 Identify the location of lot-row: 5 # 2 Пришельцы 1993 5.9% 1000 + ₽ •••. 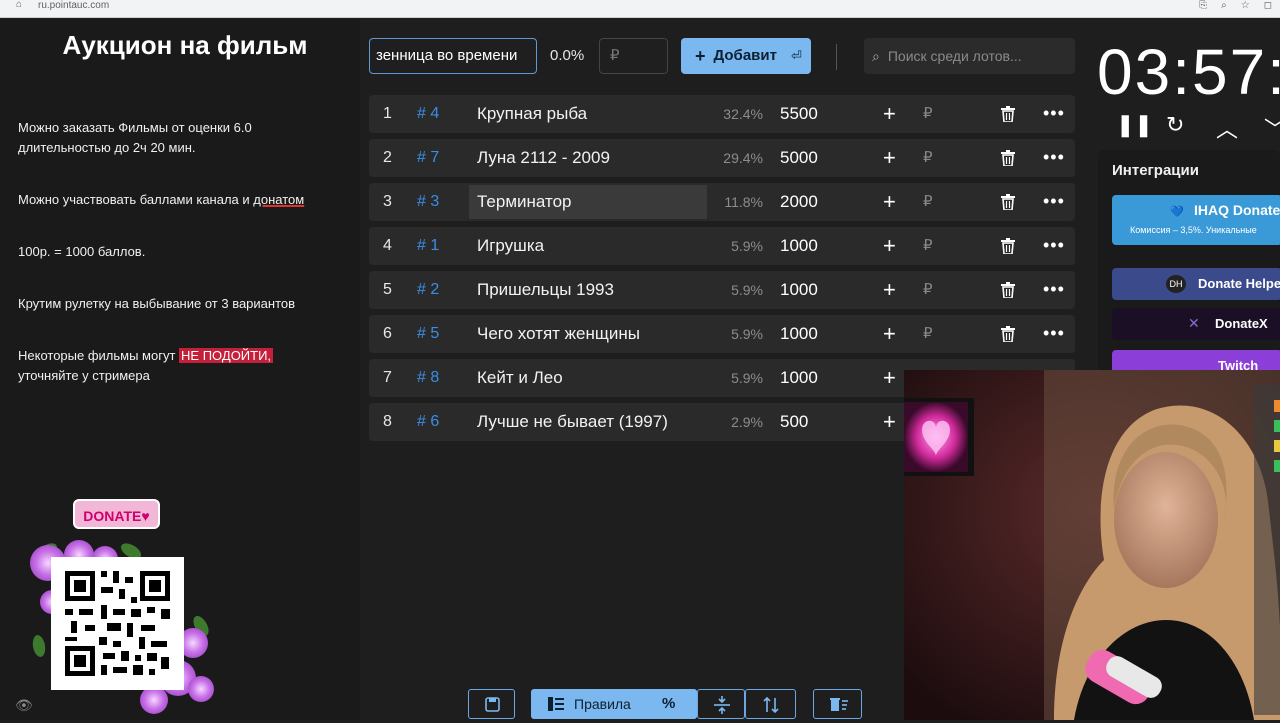
(722, 290).